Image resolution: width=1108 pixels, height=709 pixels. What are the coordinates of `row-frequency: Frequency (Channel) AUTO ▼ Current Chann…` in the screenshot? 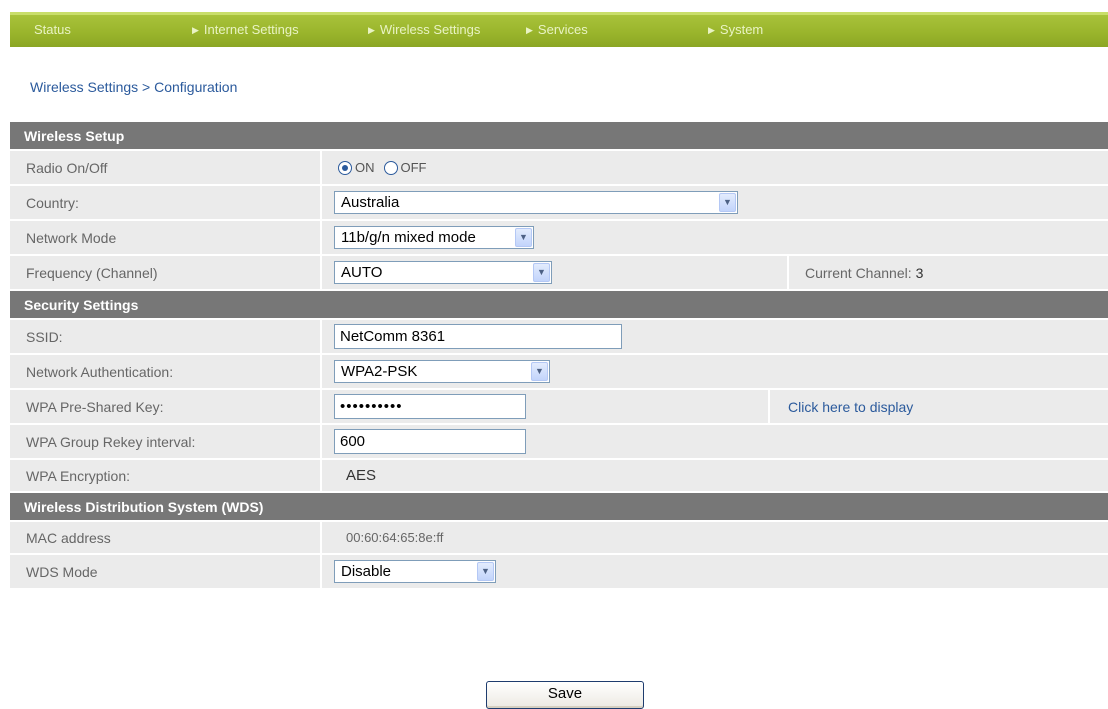 It's located at (559, 273).